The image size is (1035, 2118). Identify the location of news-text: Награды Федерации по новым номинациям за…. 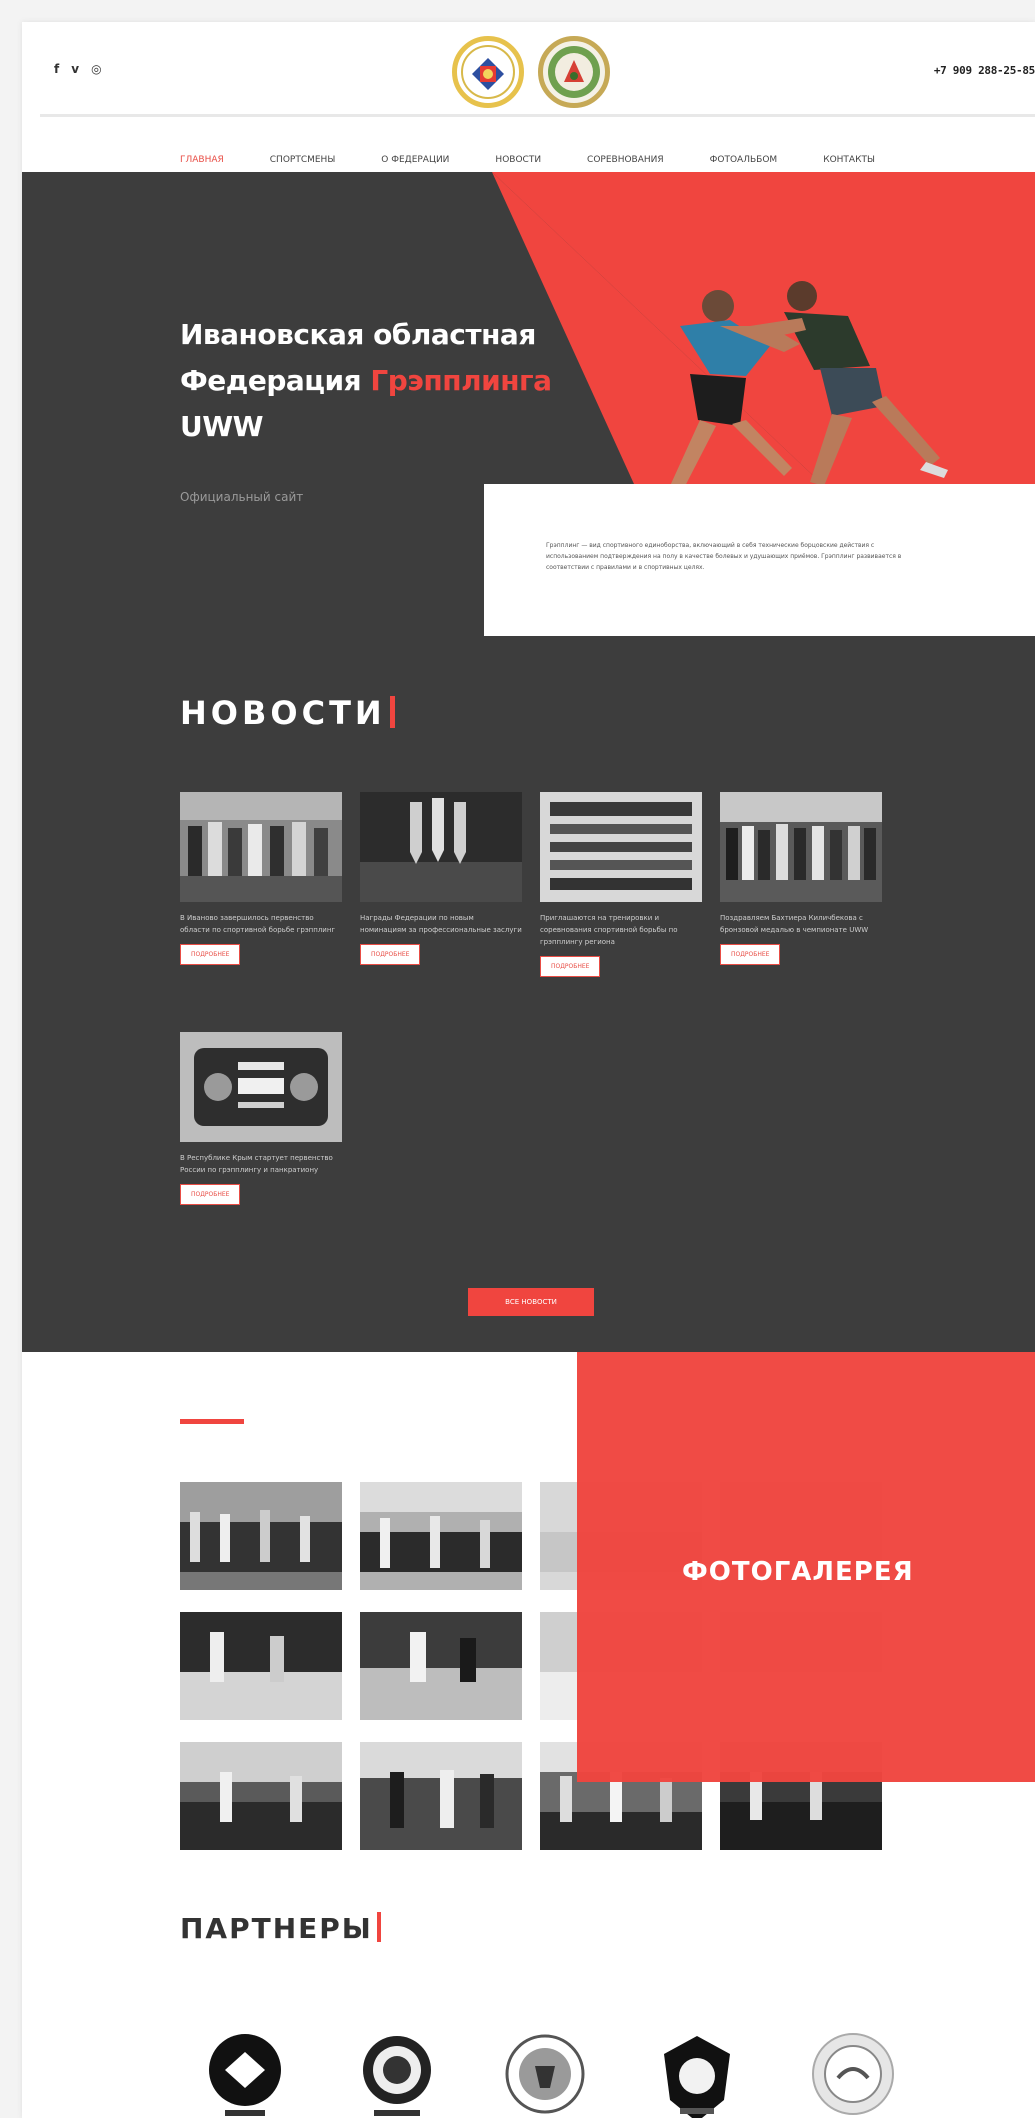
(441, 924).